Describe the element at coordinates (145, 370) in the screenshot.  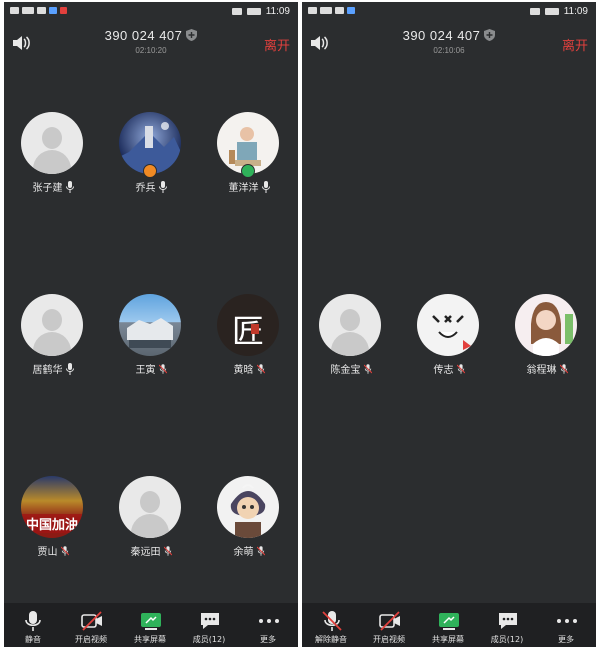
I see `participant-name: 王寅` at that location.